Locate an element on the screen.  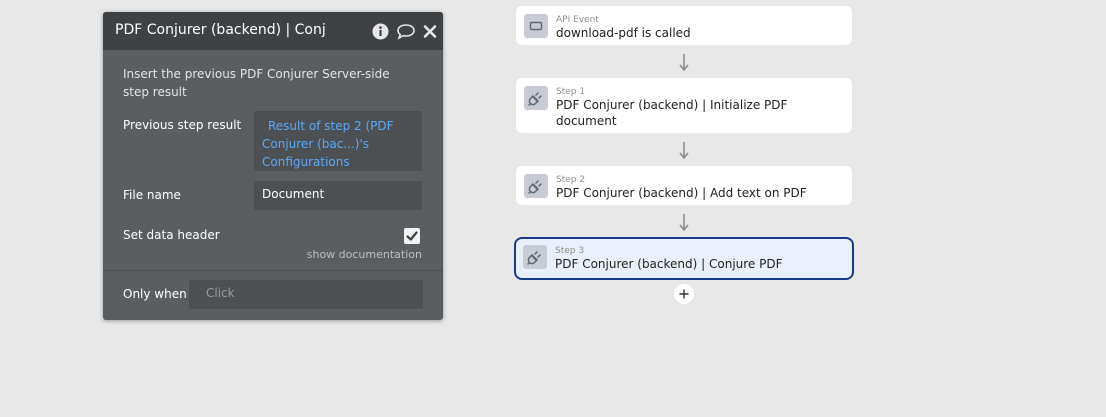
step-title: PDF Conjurer (backend) | Conjure PDF is located at coordinates (669, 264).